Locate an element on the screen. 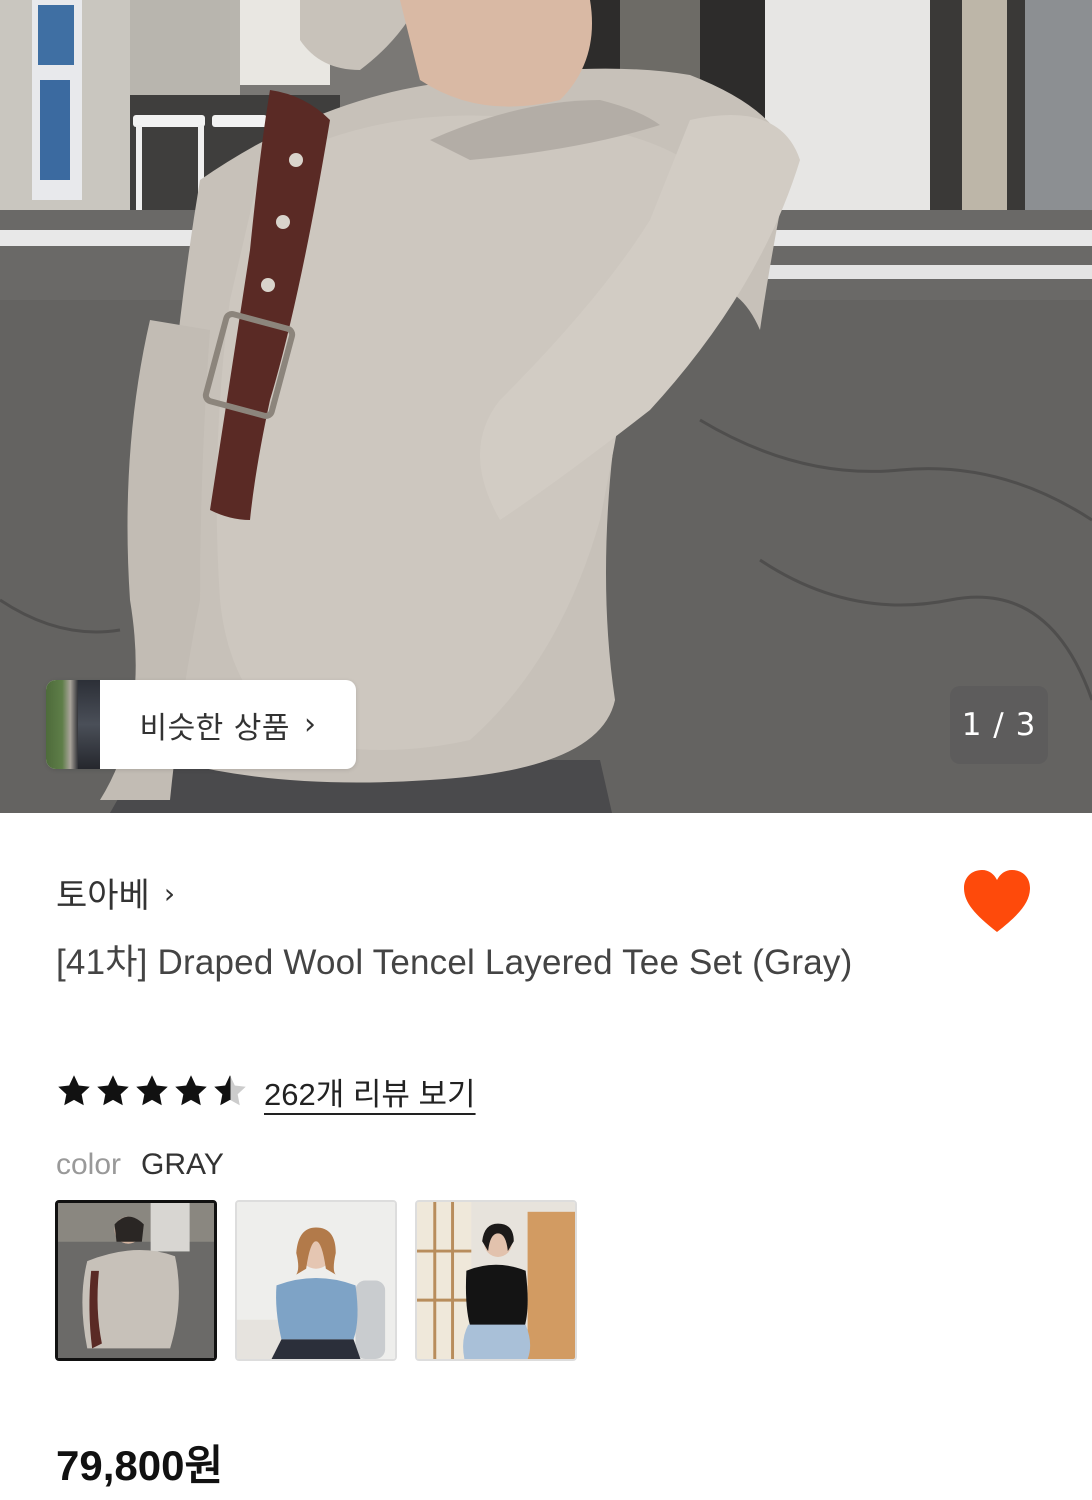  similar-products-text: 비슷한 상품 is located at coordinates (215, 728).